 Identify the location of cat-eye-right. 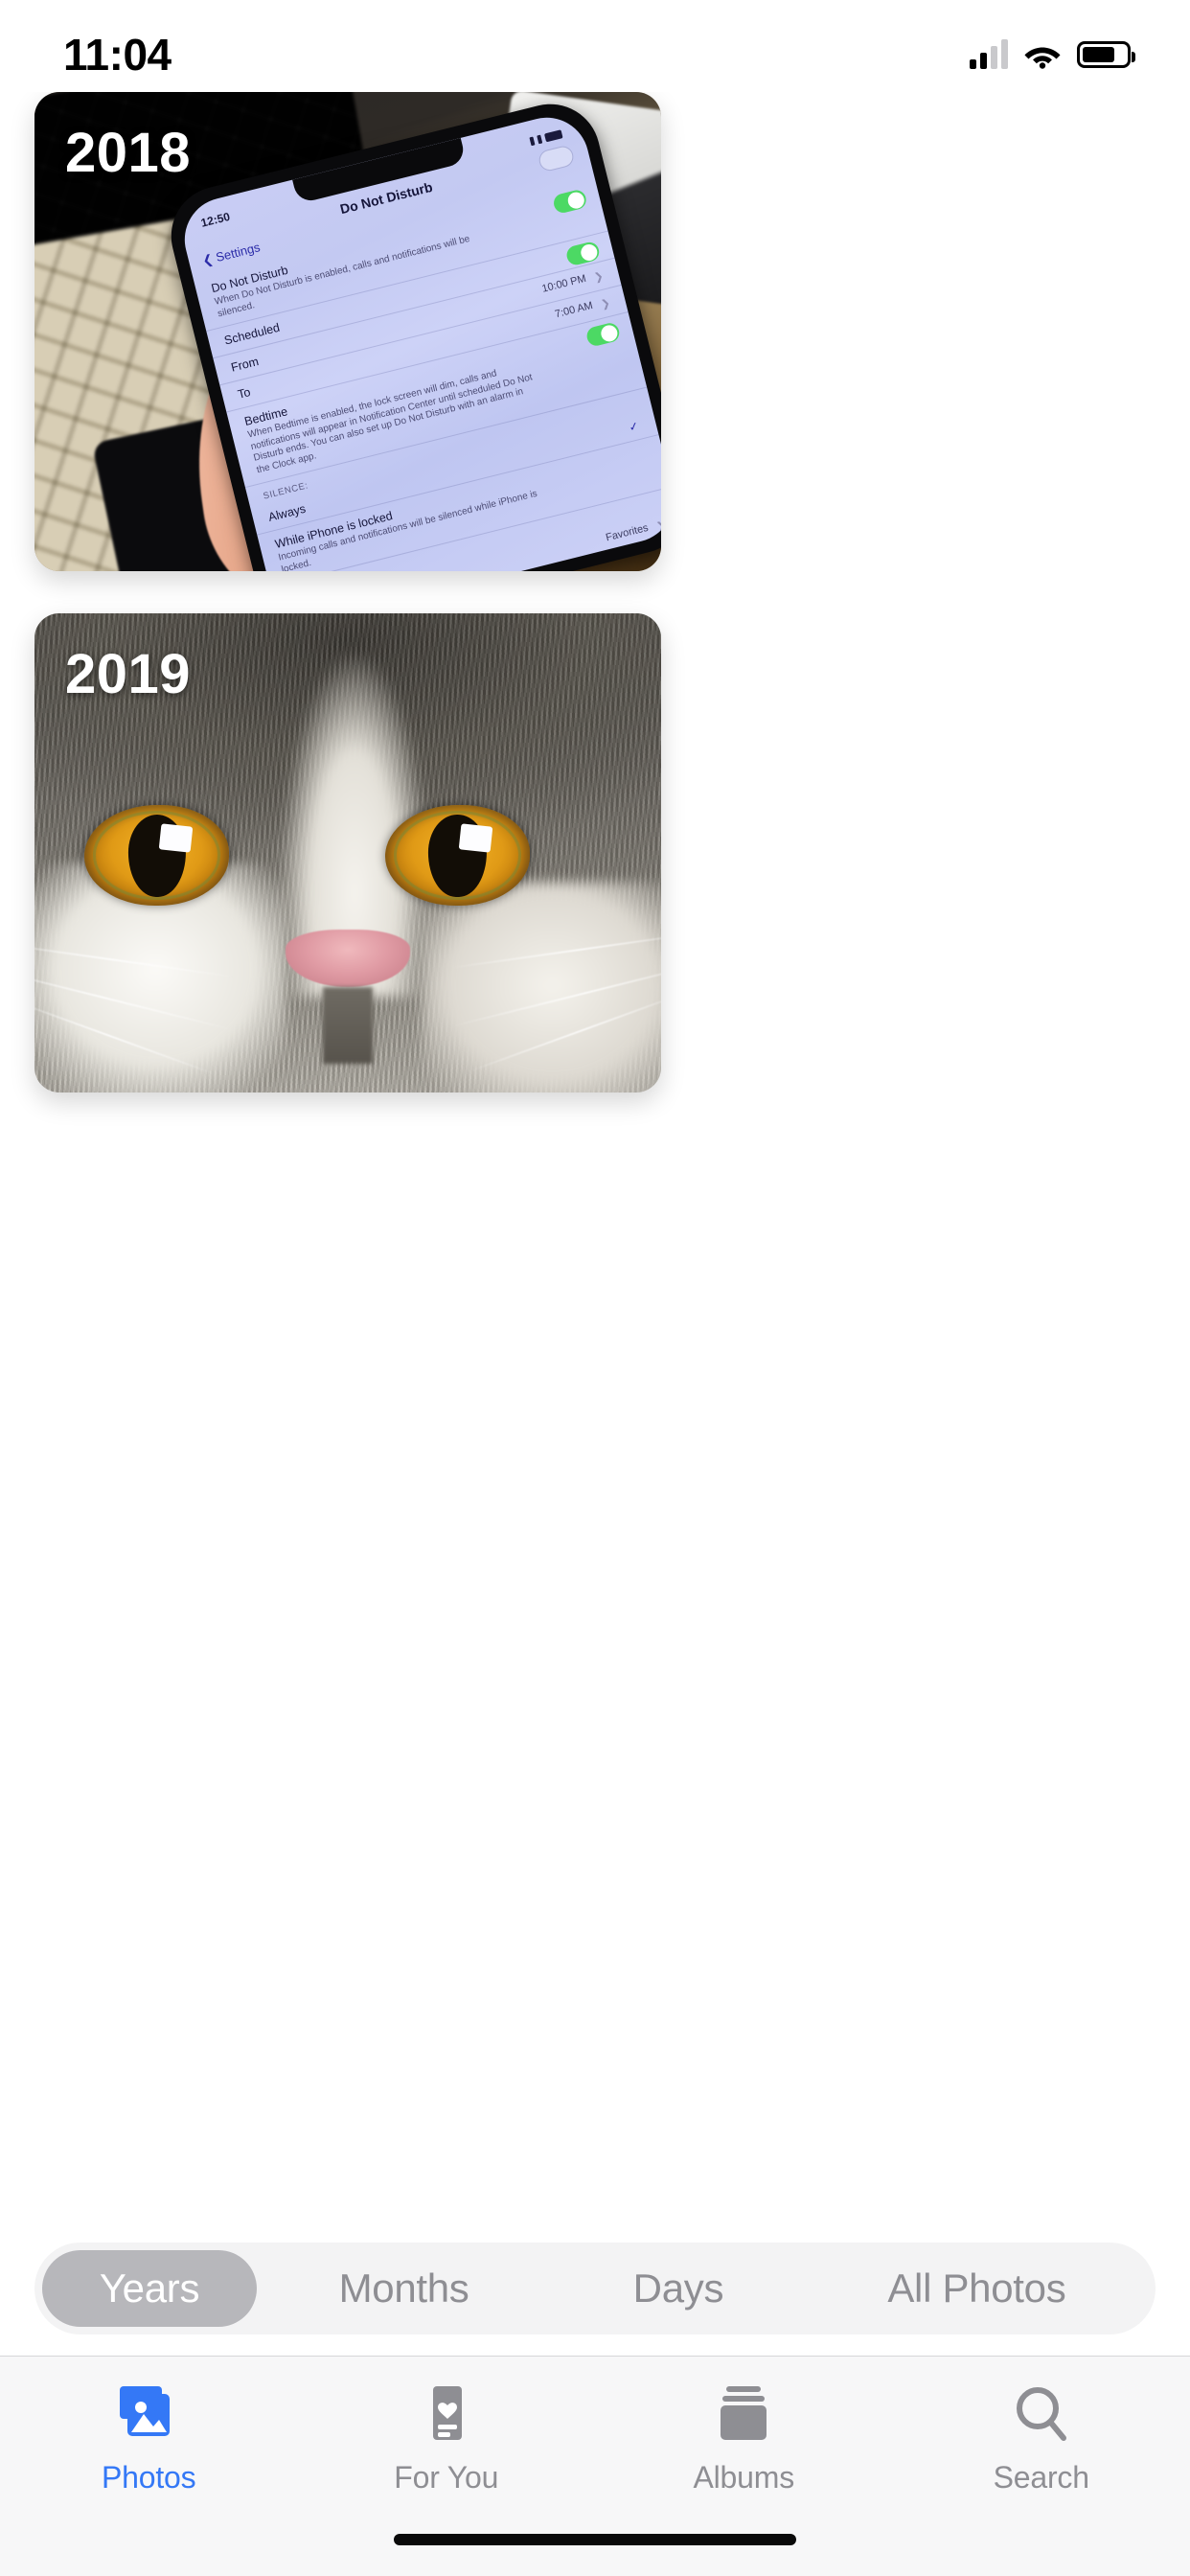
(458, 855).